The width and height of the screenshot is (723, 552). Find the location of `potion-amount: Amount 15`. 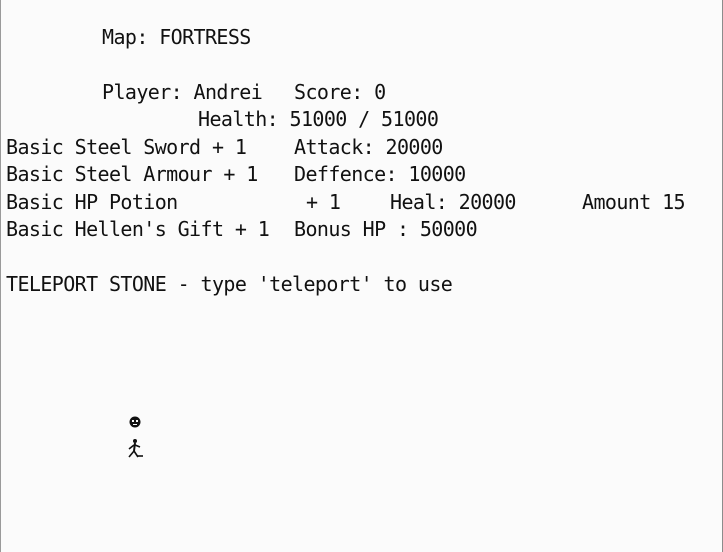

potion-amount: Amount 15 is located at coordinates (634, 202).